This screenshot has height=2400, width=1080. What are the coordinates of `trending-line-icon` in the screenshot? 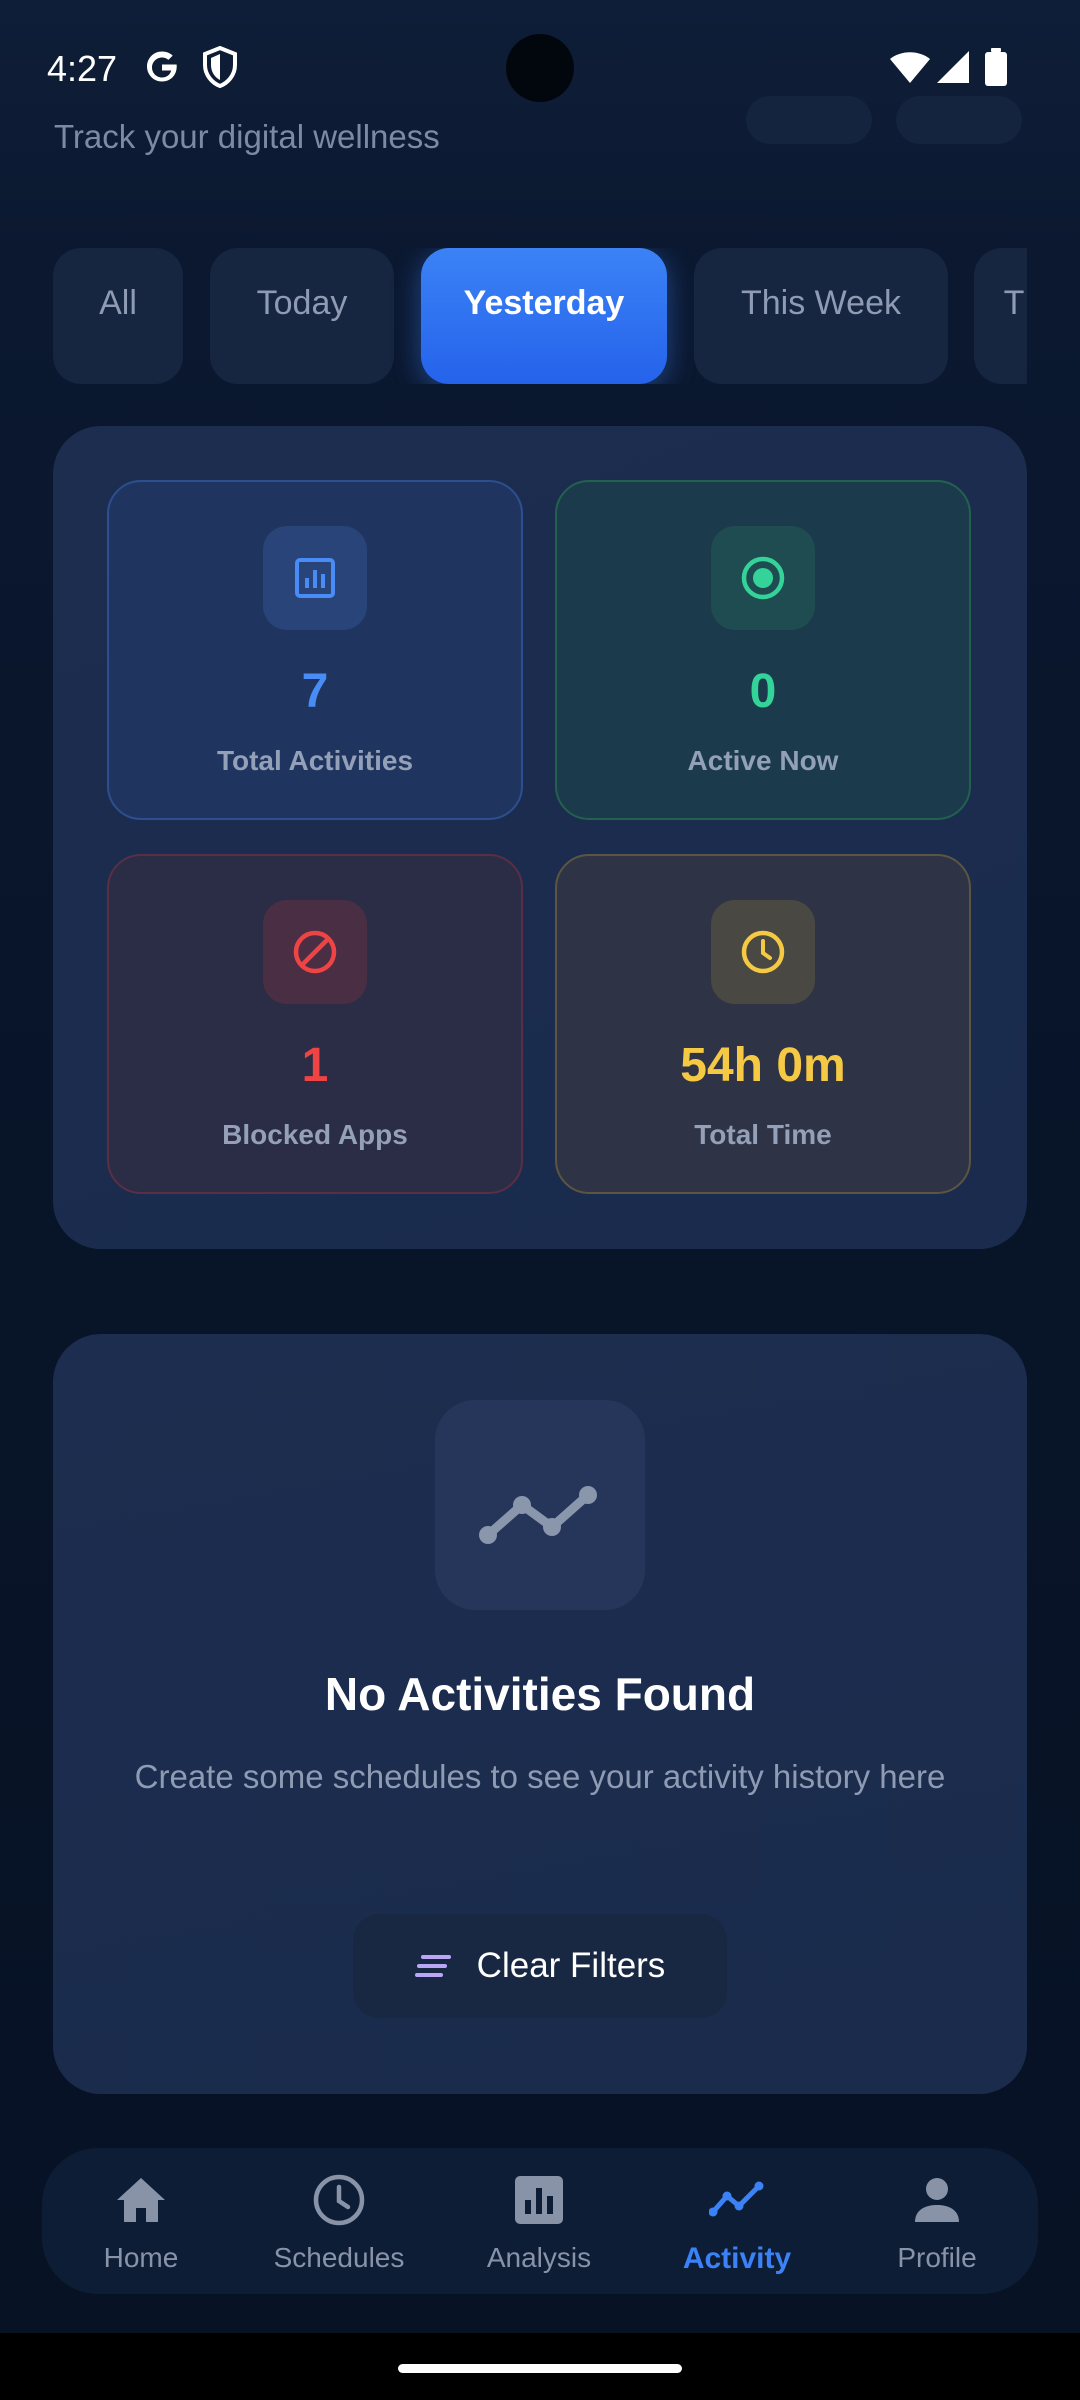 It's located at (538, 1515).